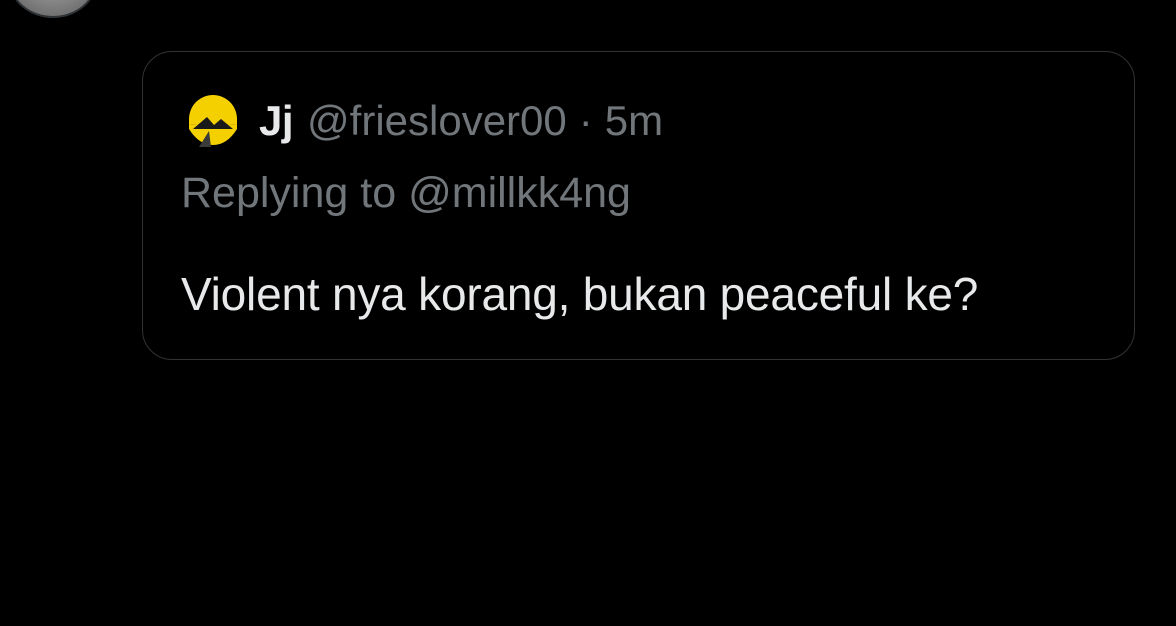 This screenshot has height=626, width=1176. What do you see at coordinates (406, 193) in the screenshot?
I see `replying-to-line: Replying to @millkk4ng` at bounding box center [406, 193].